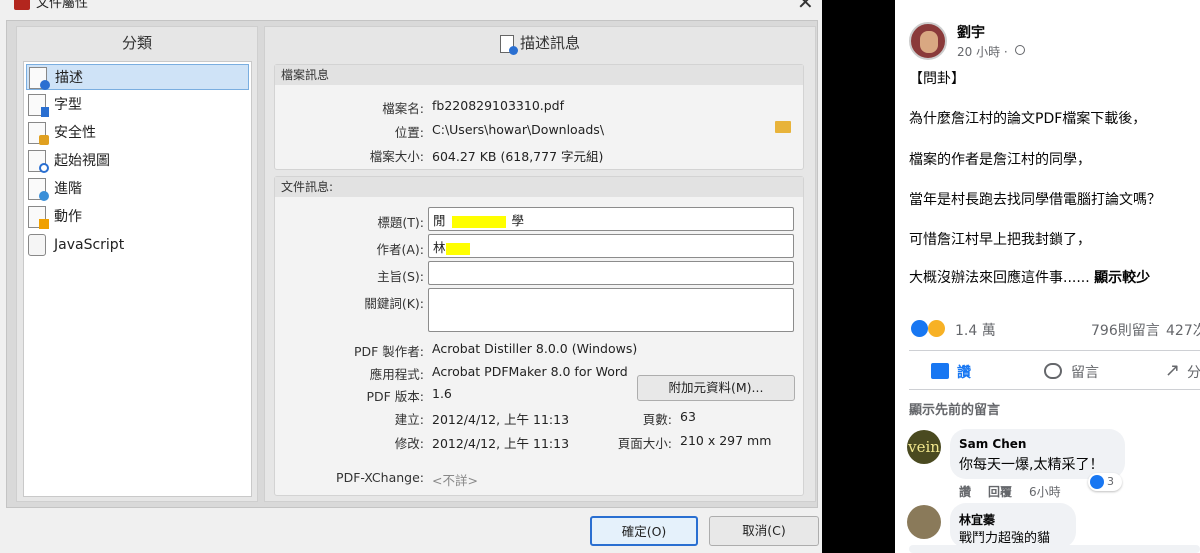  I want to click on page-size-label: 頁面大小:, so click(644, 443).